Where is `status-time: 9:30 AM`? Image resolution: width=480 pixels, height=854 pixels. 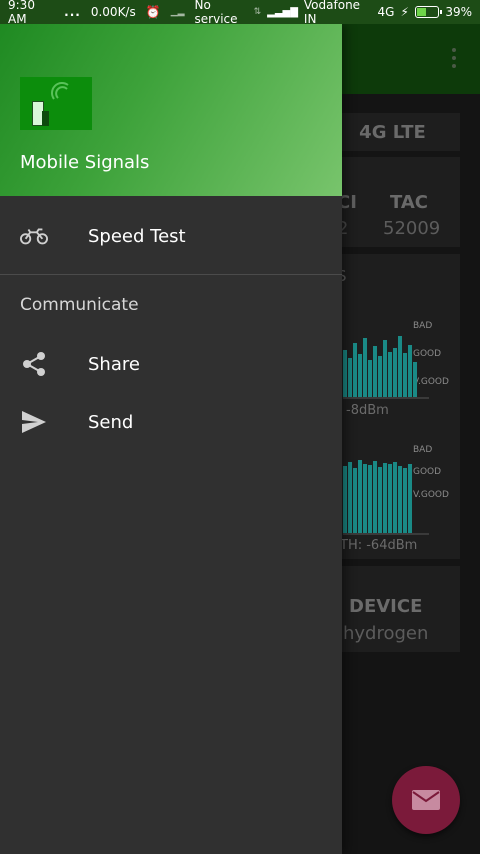 status-time: 9:30 AM is located at coordinates (21, 13).